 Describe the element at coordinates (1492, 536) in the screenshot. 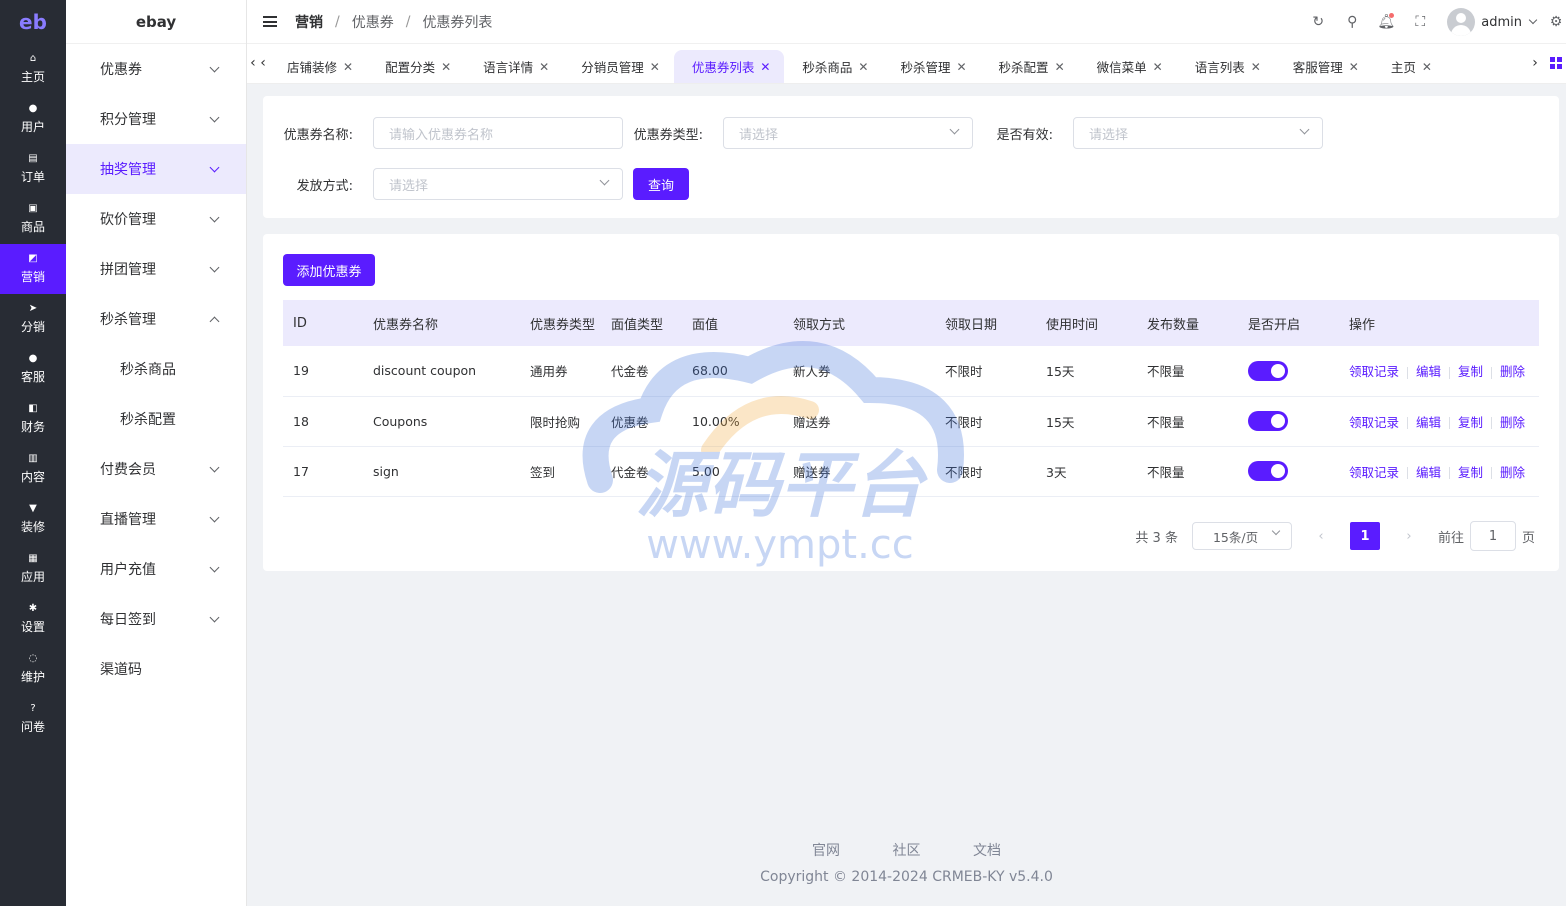

I see `goto-page-input: 1` at that location.